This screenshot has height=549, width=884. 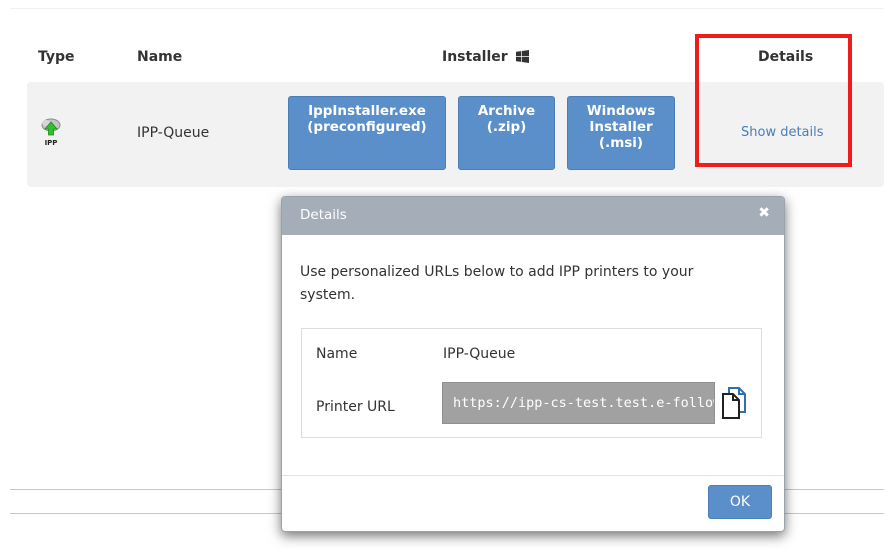 What do you see at coordinates (447, 8) in the screenshot?
I see `top-divider` at bounding box center [447, 8].